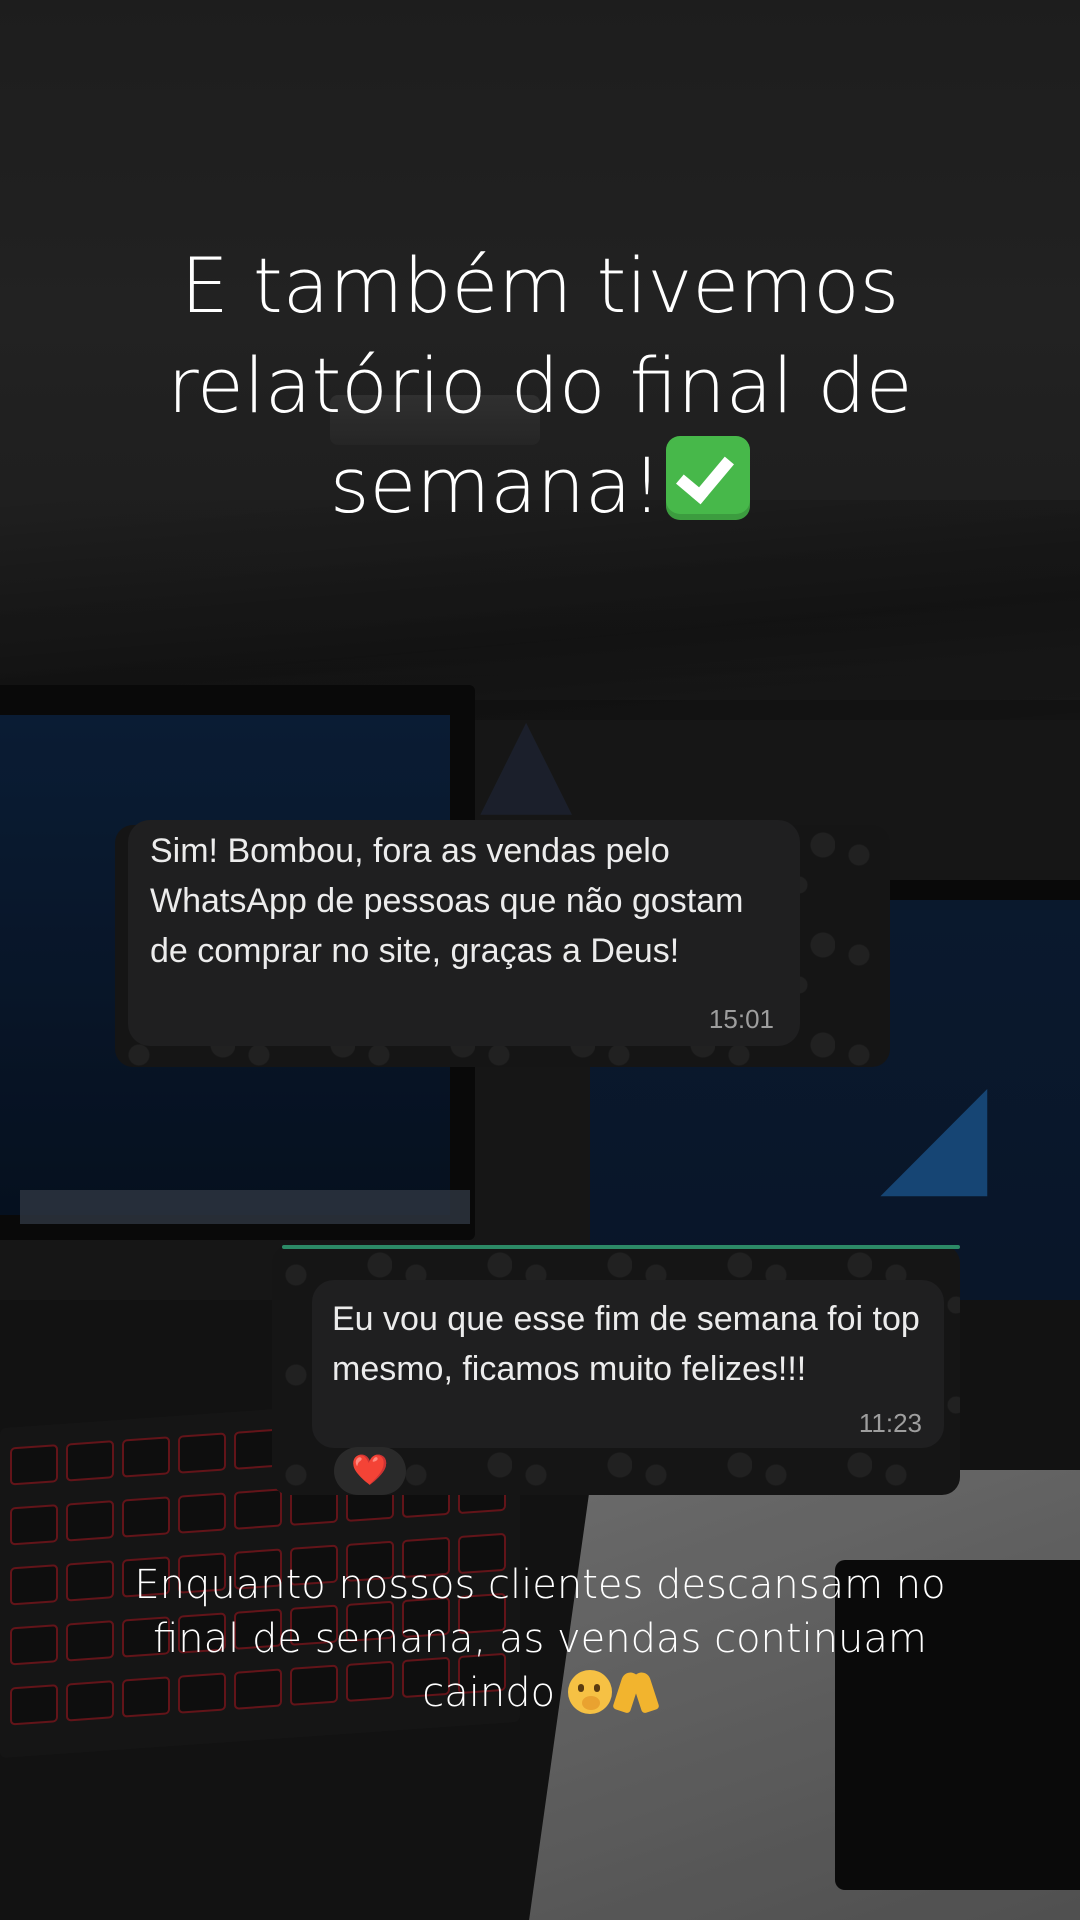  I want to click on message-timestamp: 11:23, so click(890, 1423).